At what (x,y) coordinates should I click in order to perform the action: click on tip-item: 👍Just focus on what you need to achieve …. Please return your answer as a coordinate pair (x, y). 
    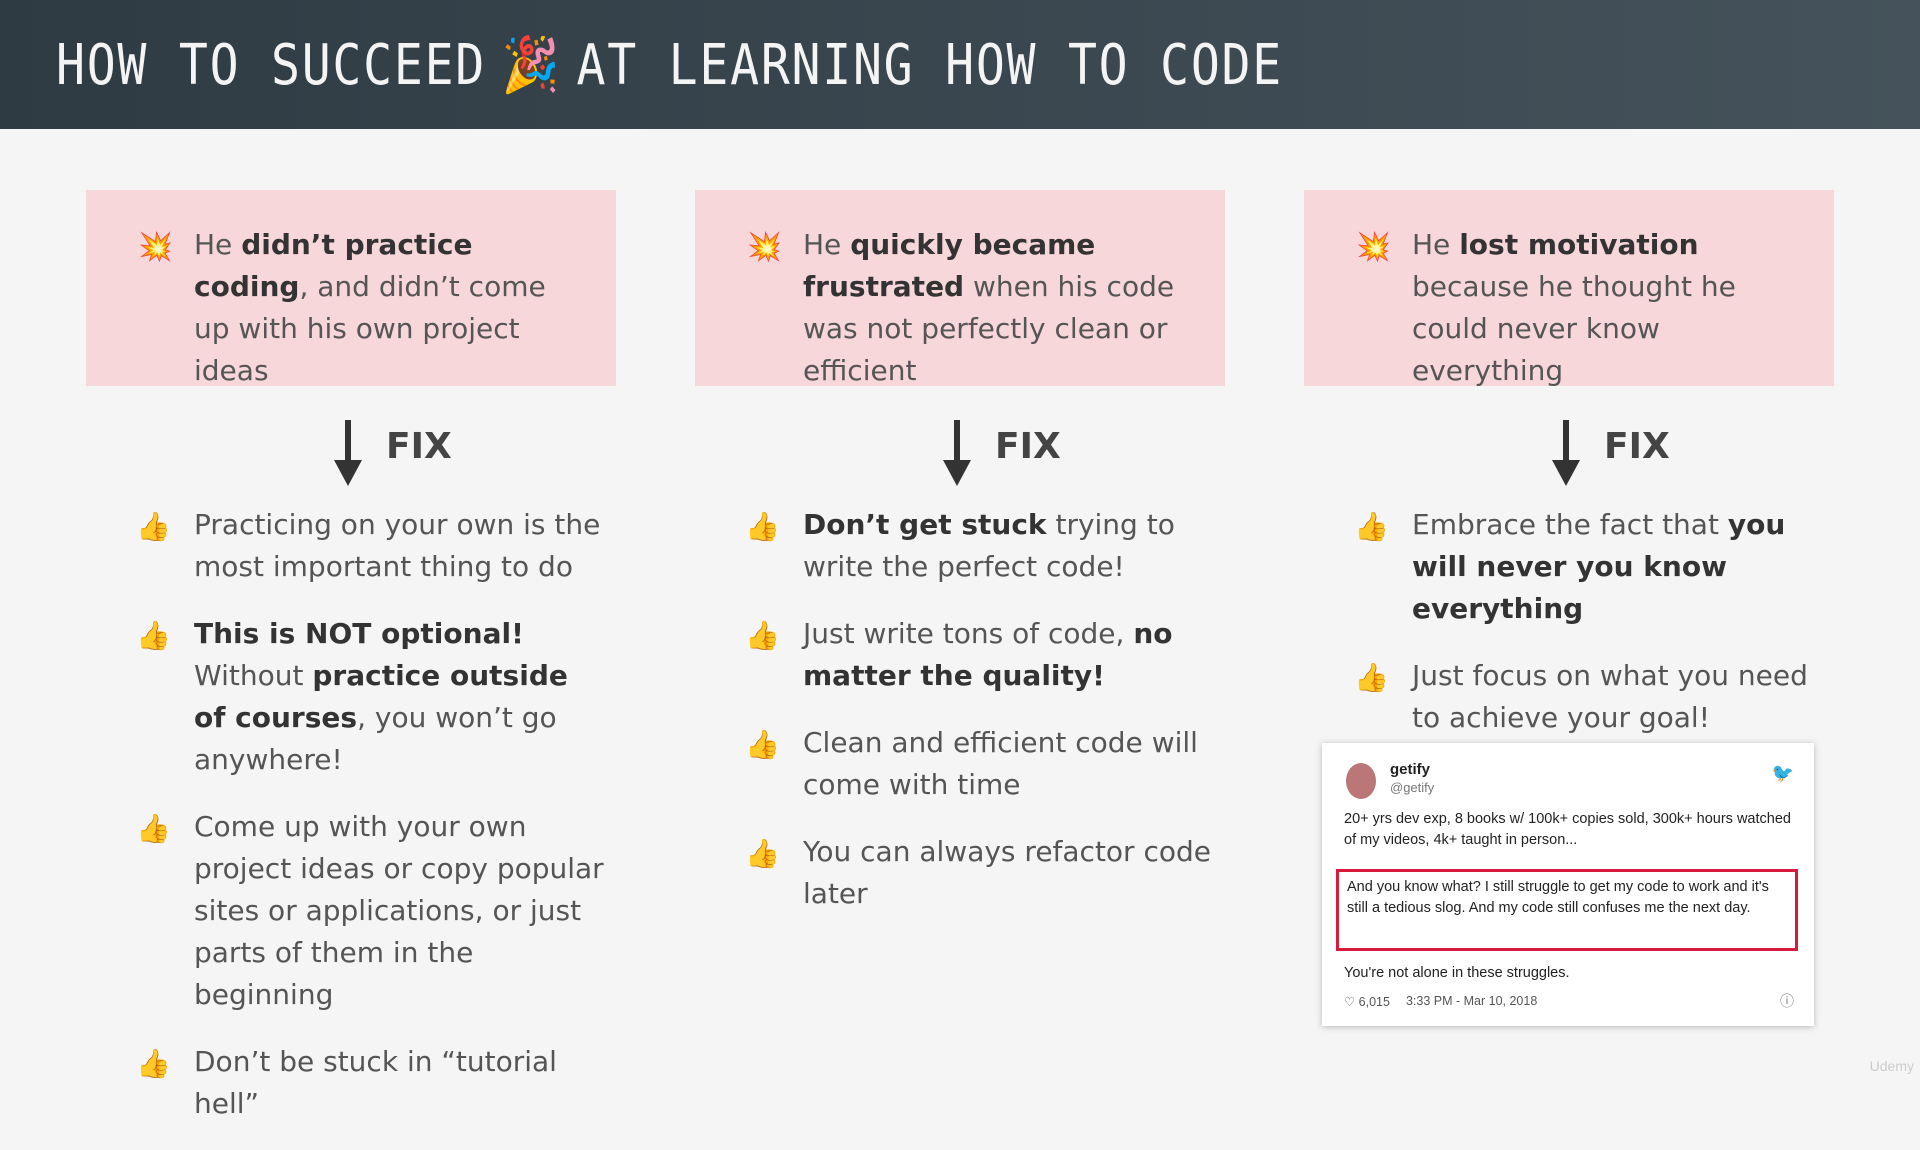
    Looking at the image, I should click on (1617, 697).